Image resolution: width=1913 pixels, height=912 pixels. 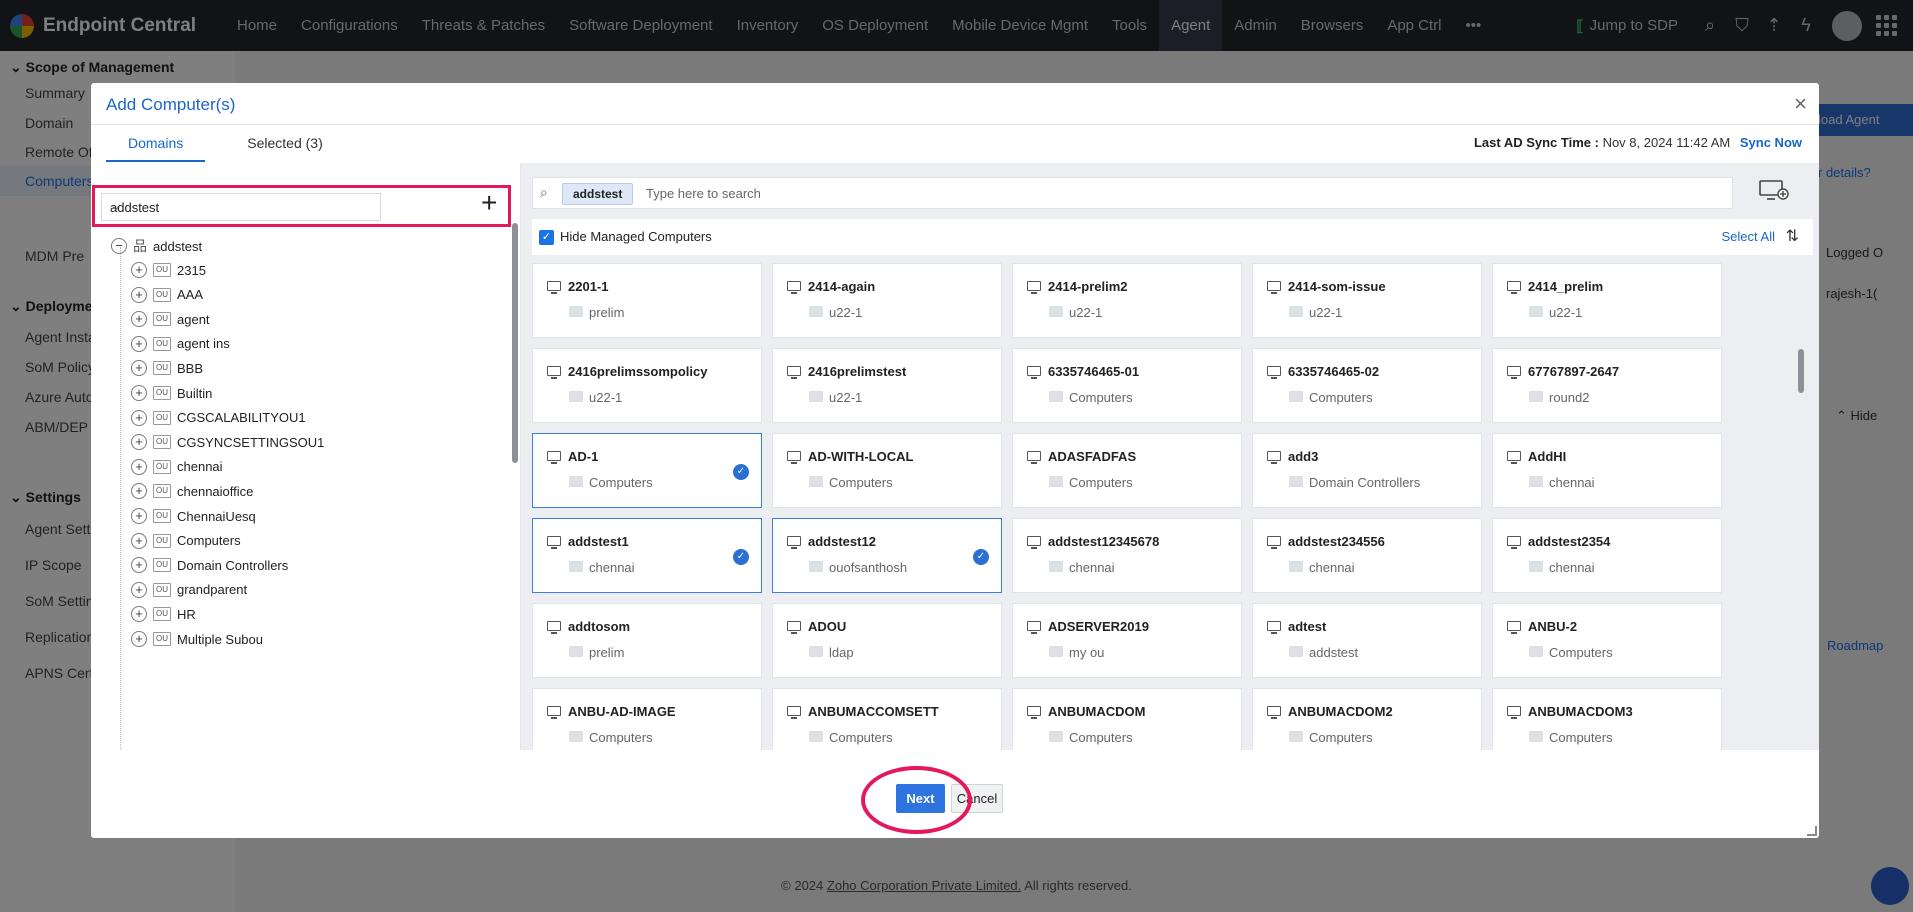 What do you see at coordinates (1801, 371) in the screenshot?
I see `cards-scrollbar` at bounding box center [1801, 371].